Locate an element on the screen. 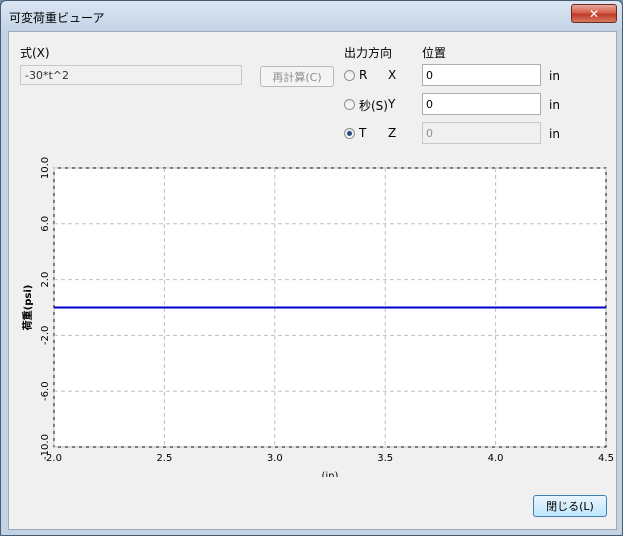 This screenshot has height=536, width=623. x-tick-label: 4.5 is located at coordinates (606, 458).